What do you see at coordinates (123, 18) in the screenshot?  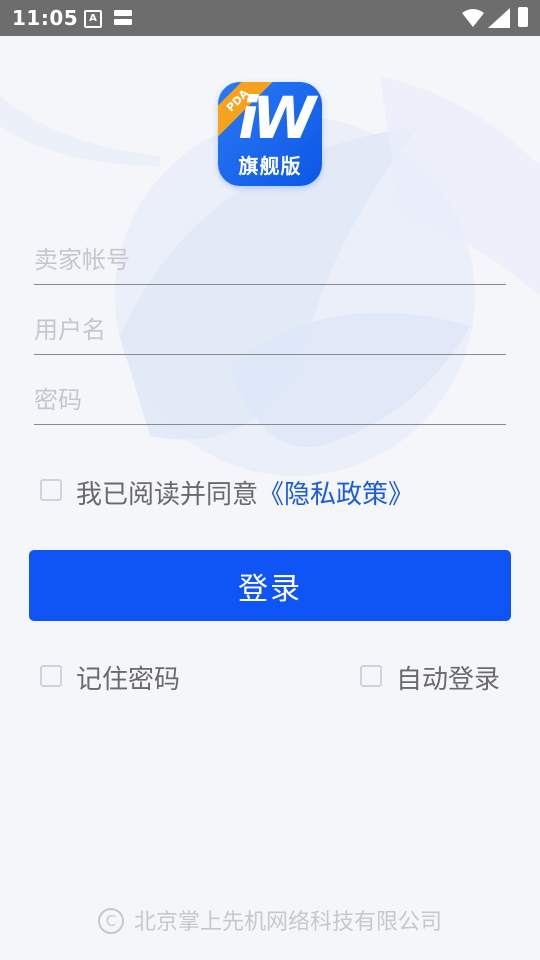 I see `storage-icon` at bounding box center [123, 18].